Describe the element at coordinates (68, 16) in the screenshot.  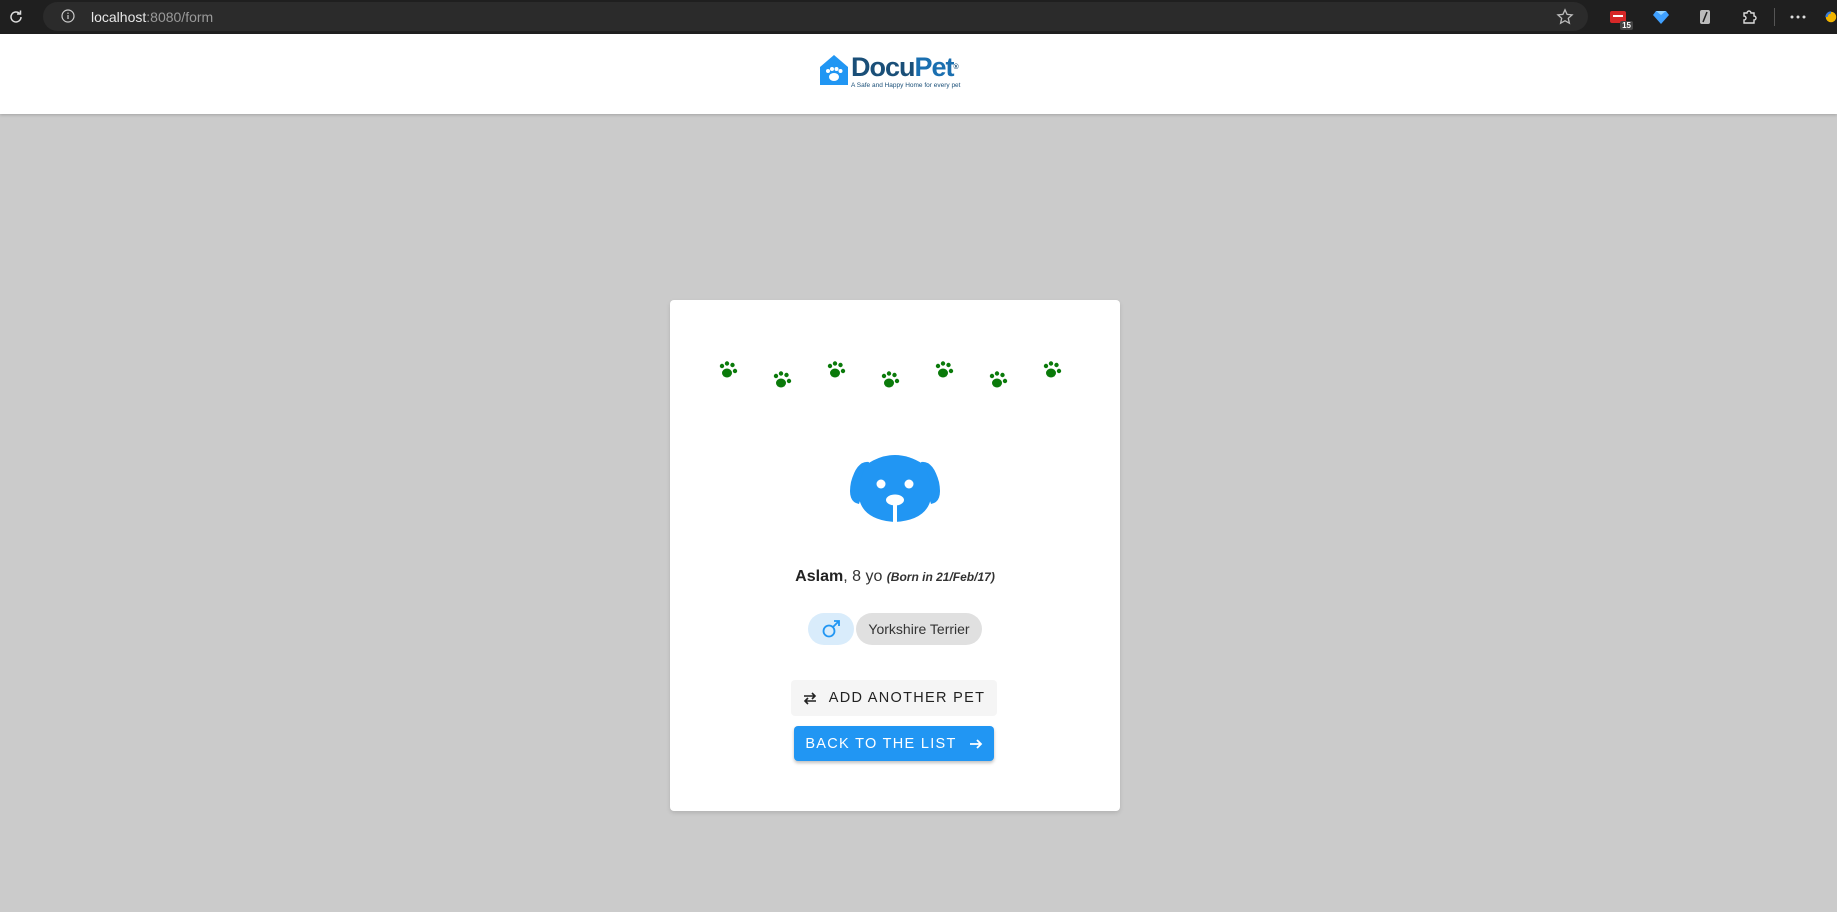
I see `info-icon` at that location.